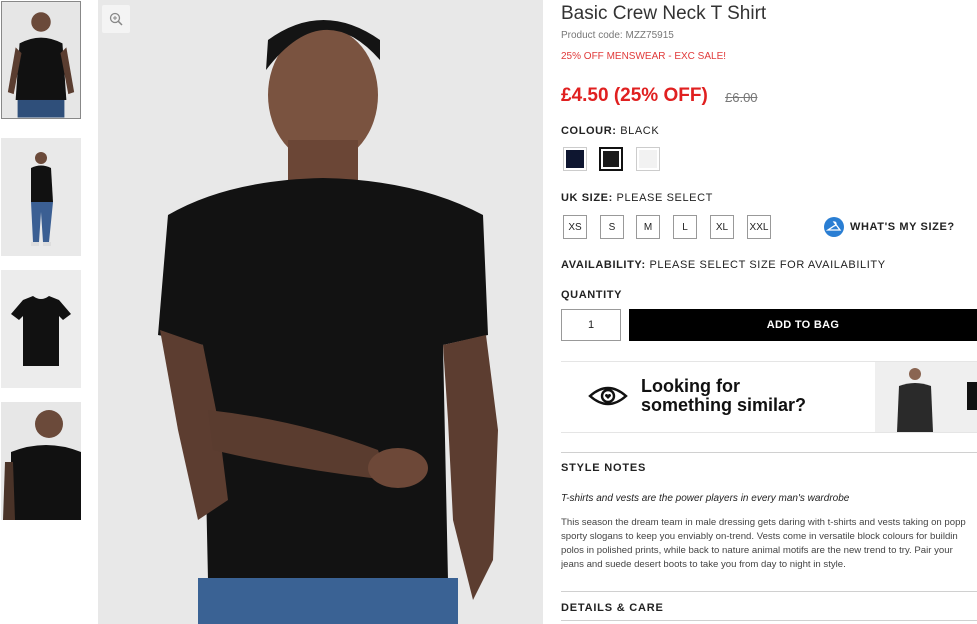  I want to click on hanger-icon, so click(833, 226).